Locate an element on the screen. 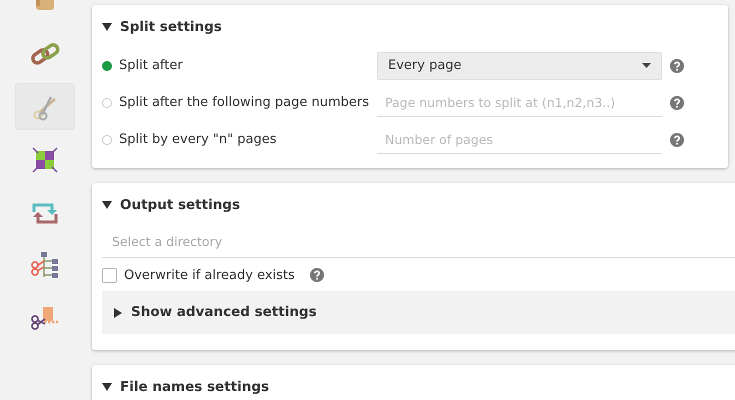  chain-link-icon is located at coordinates (45, 53).